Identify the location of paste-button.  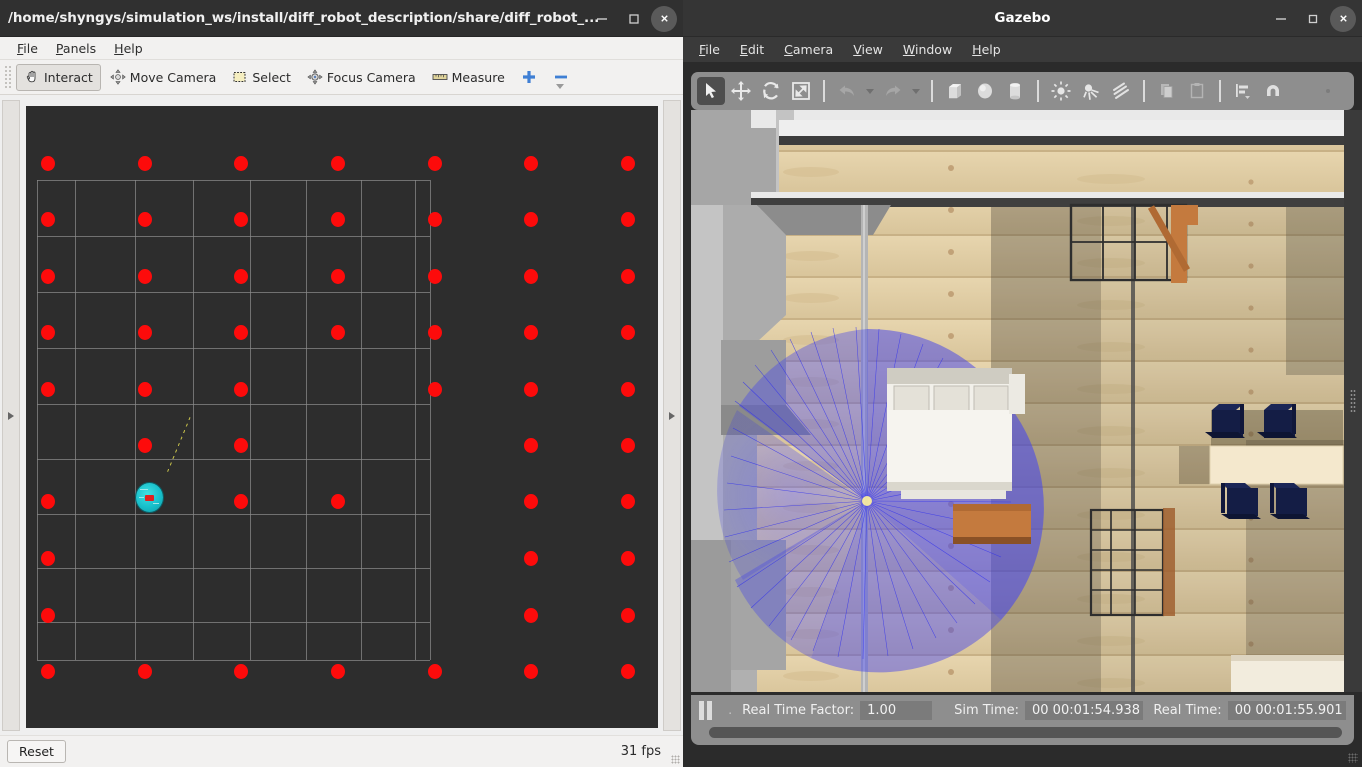
(1197, 91).